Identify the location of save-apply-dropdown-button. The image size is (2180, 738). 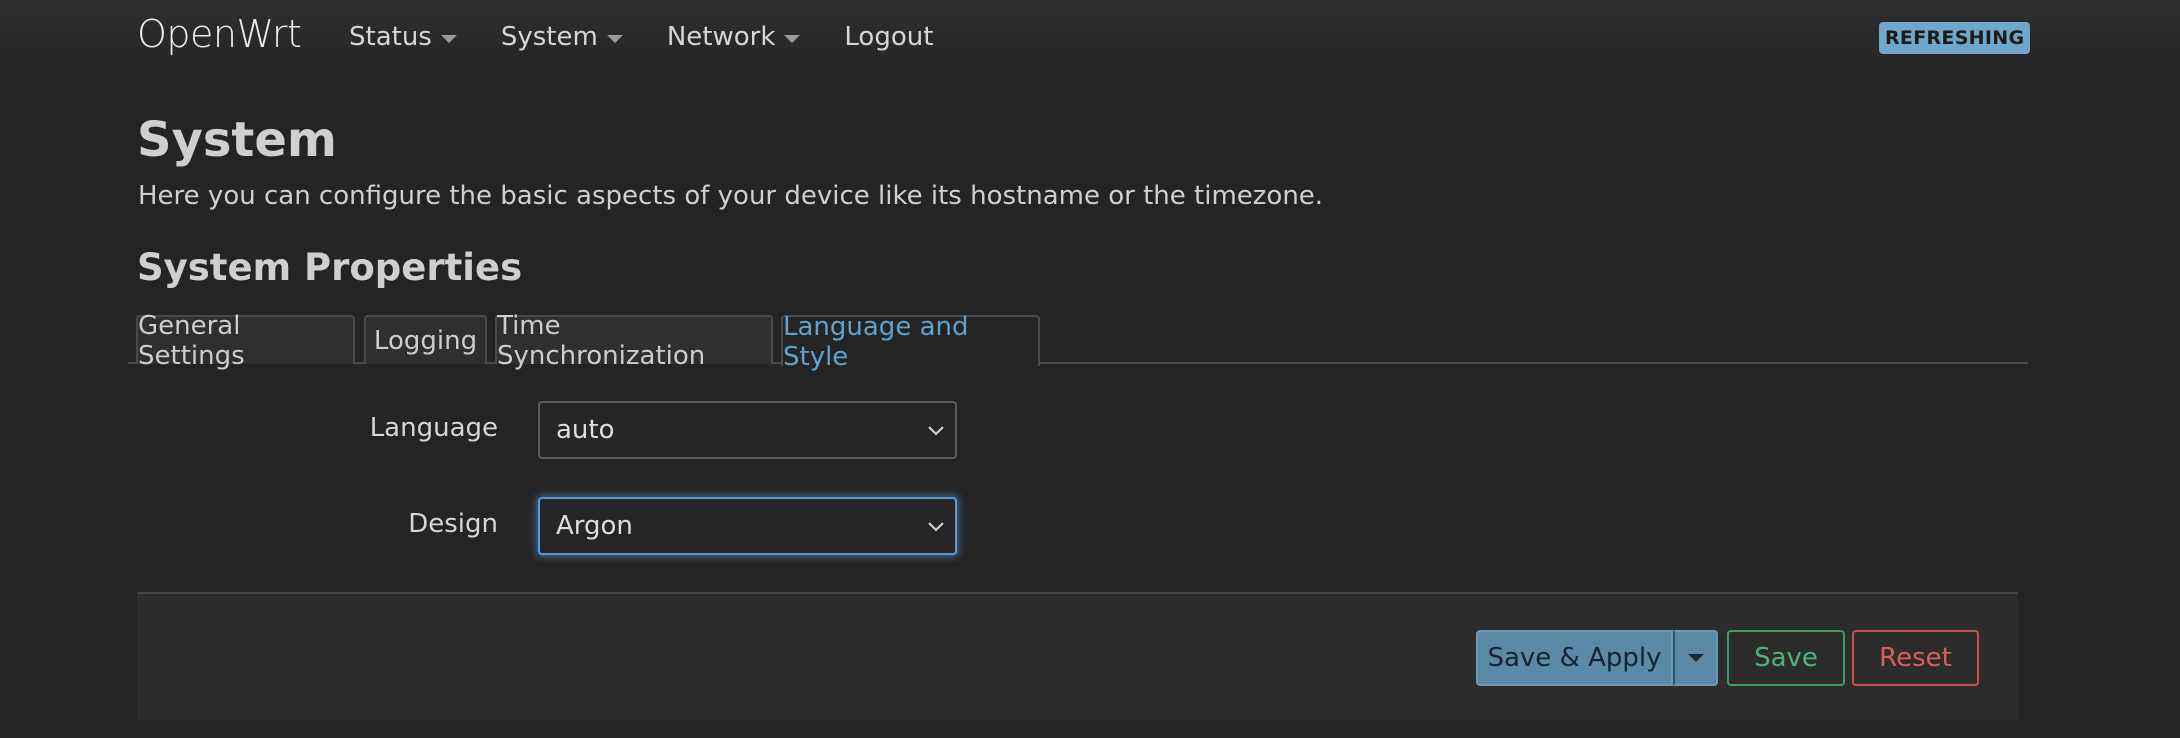
(1695, 658).